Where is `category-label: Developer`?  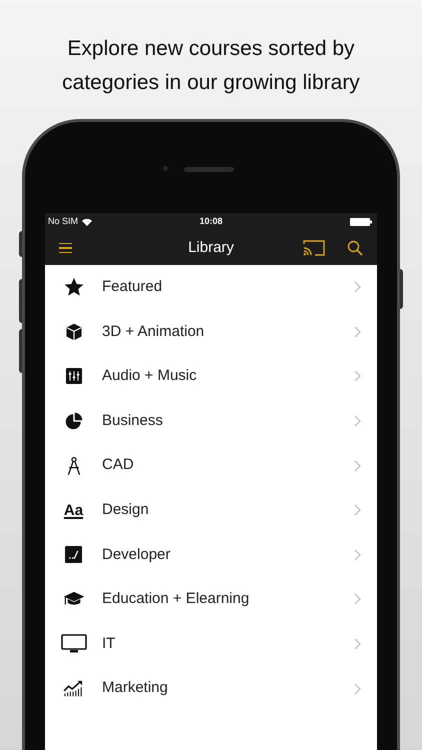 category-label: Developer is located at coordinates (136, 554).